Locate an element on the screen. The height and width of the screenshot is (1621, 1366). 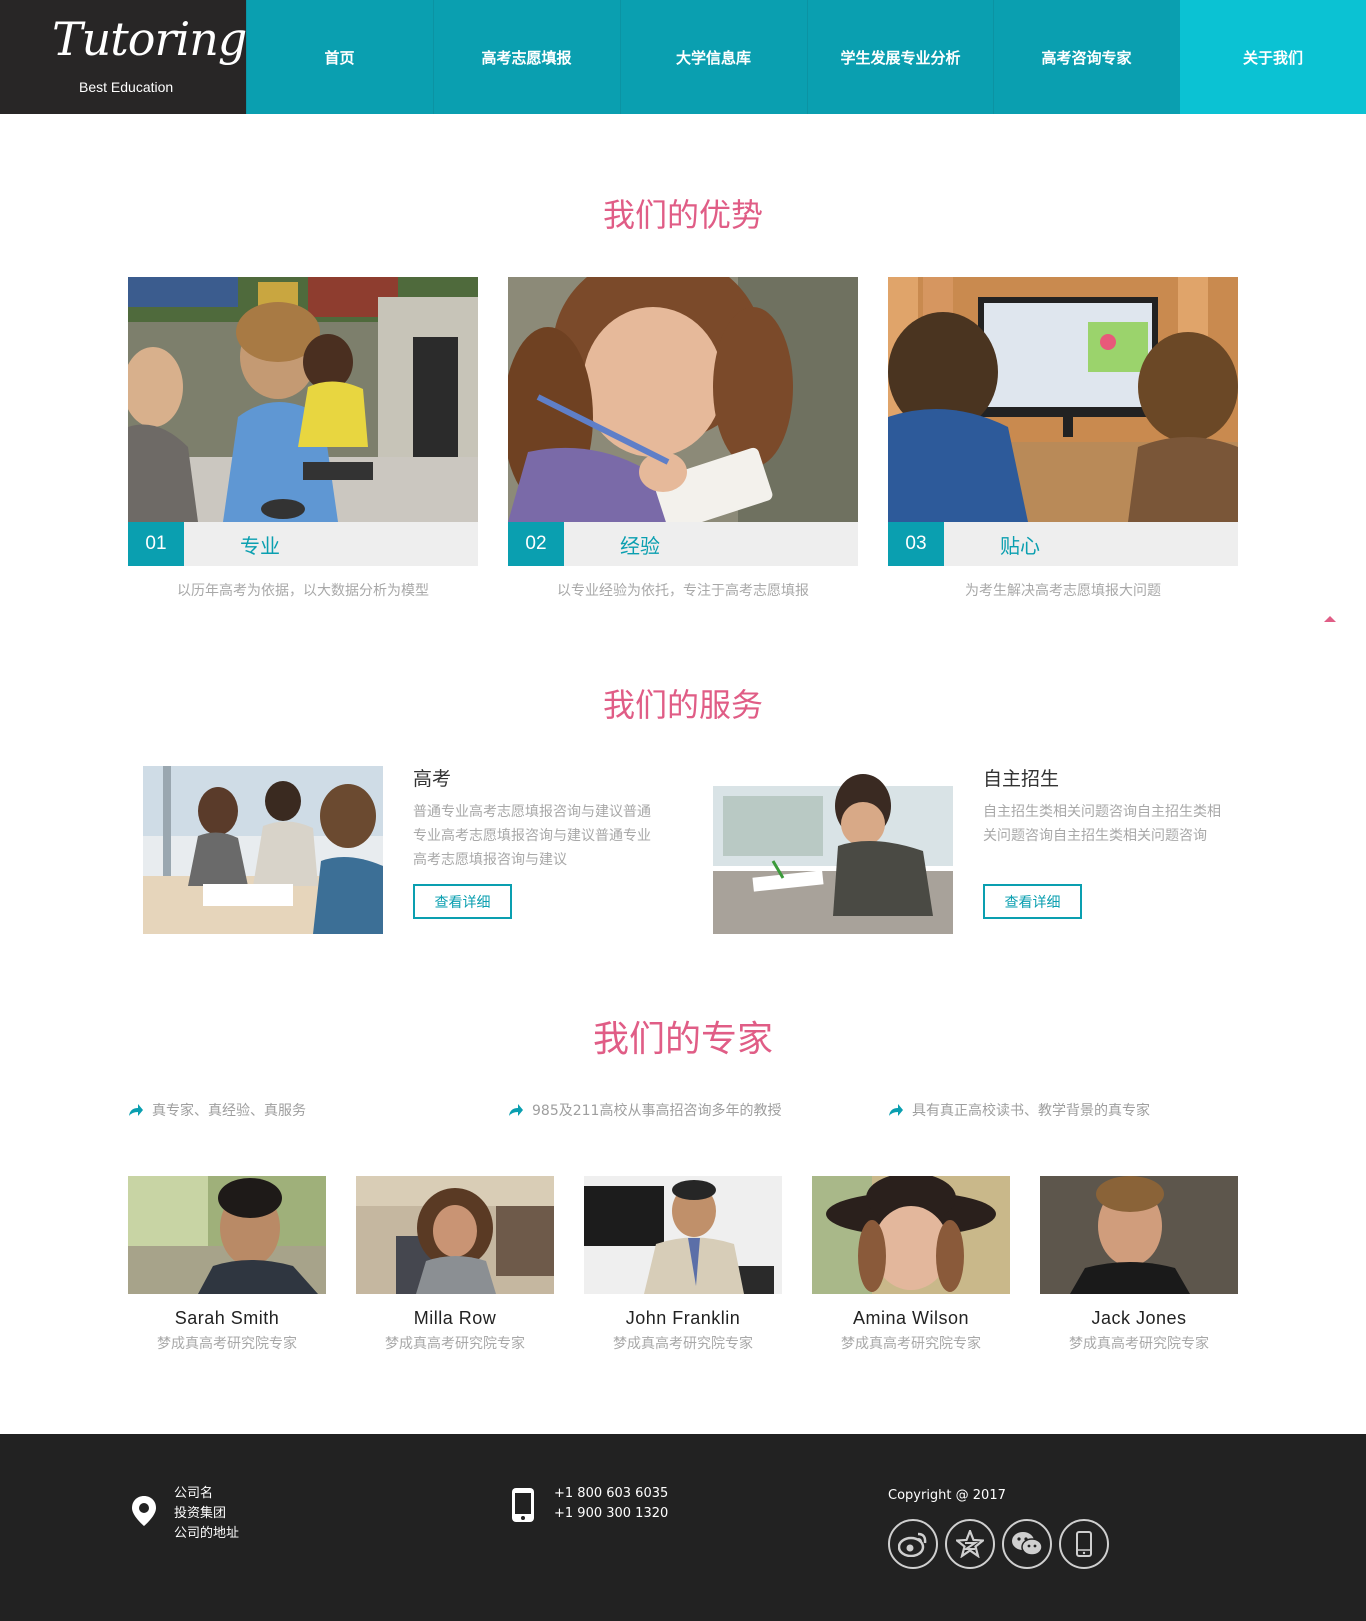
advantage-number: 01 is located at coordinates (156, 544).